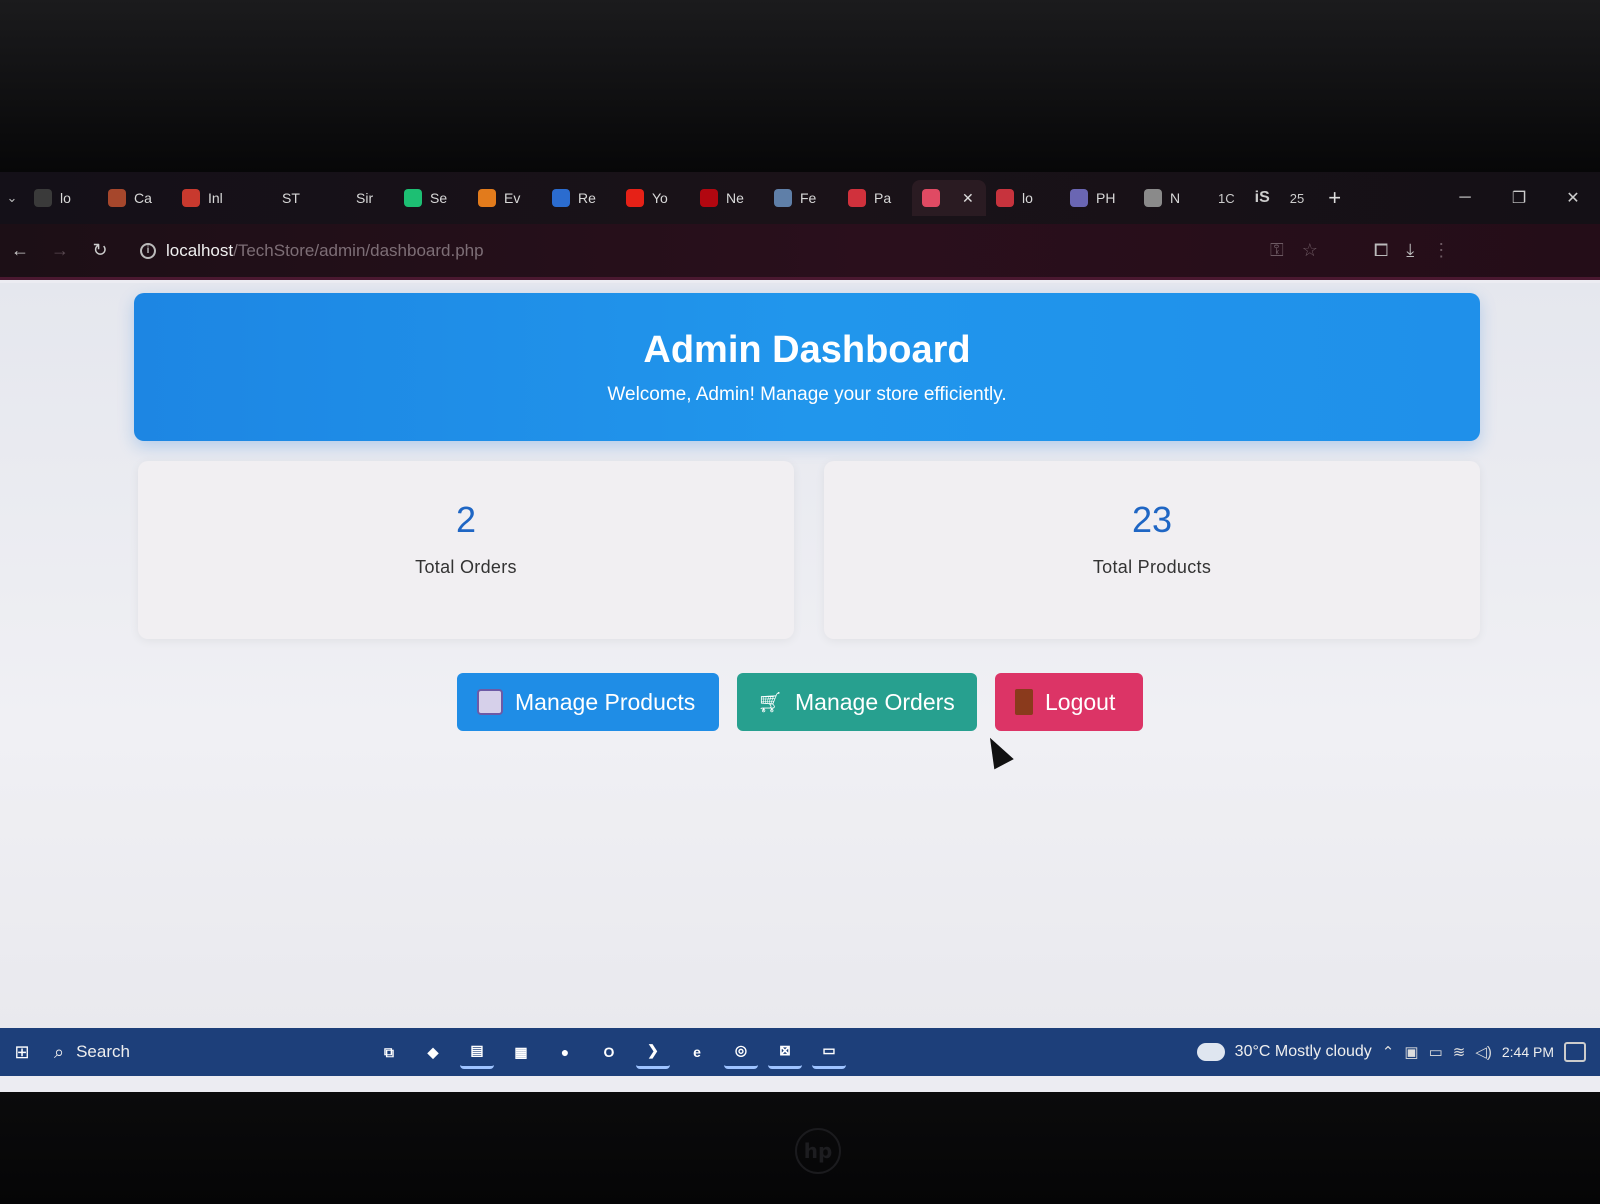  Describe the element at coordinates (1465, 198) in the screenshot. I see `minimize-icon: ─` at that location.